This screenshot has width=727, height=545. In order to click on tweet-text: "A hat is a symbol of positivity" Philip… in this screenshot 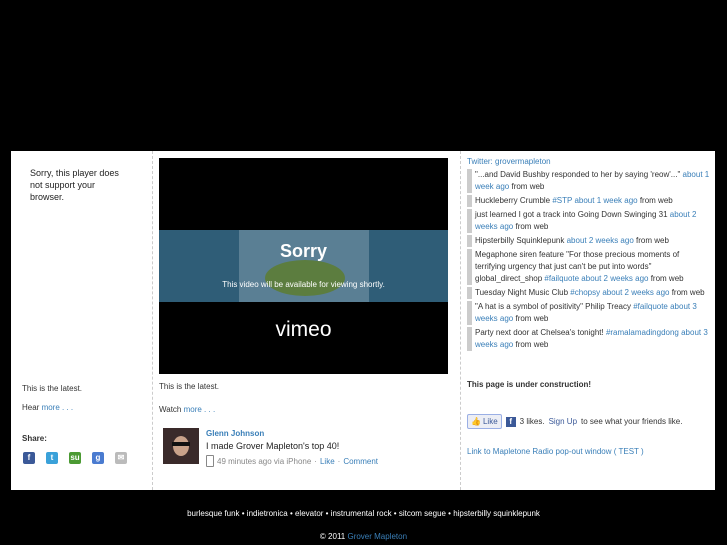, I will do `click(554, 306)`.